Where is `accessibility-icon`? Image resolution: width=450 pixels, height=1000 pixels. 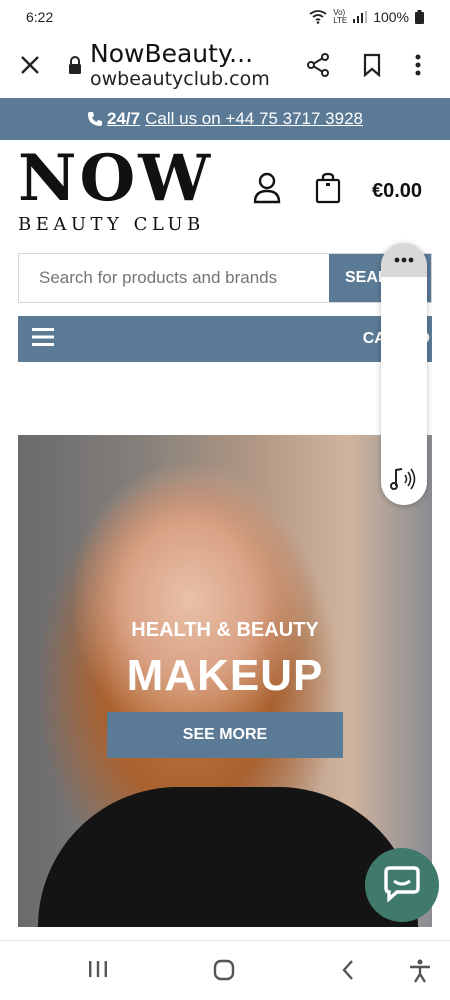 accessibility-icon is located at coordinates (420, 973).